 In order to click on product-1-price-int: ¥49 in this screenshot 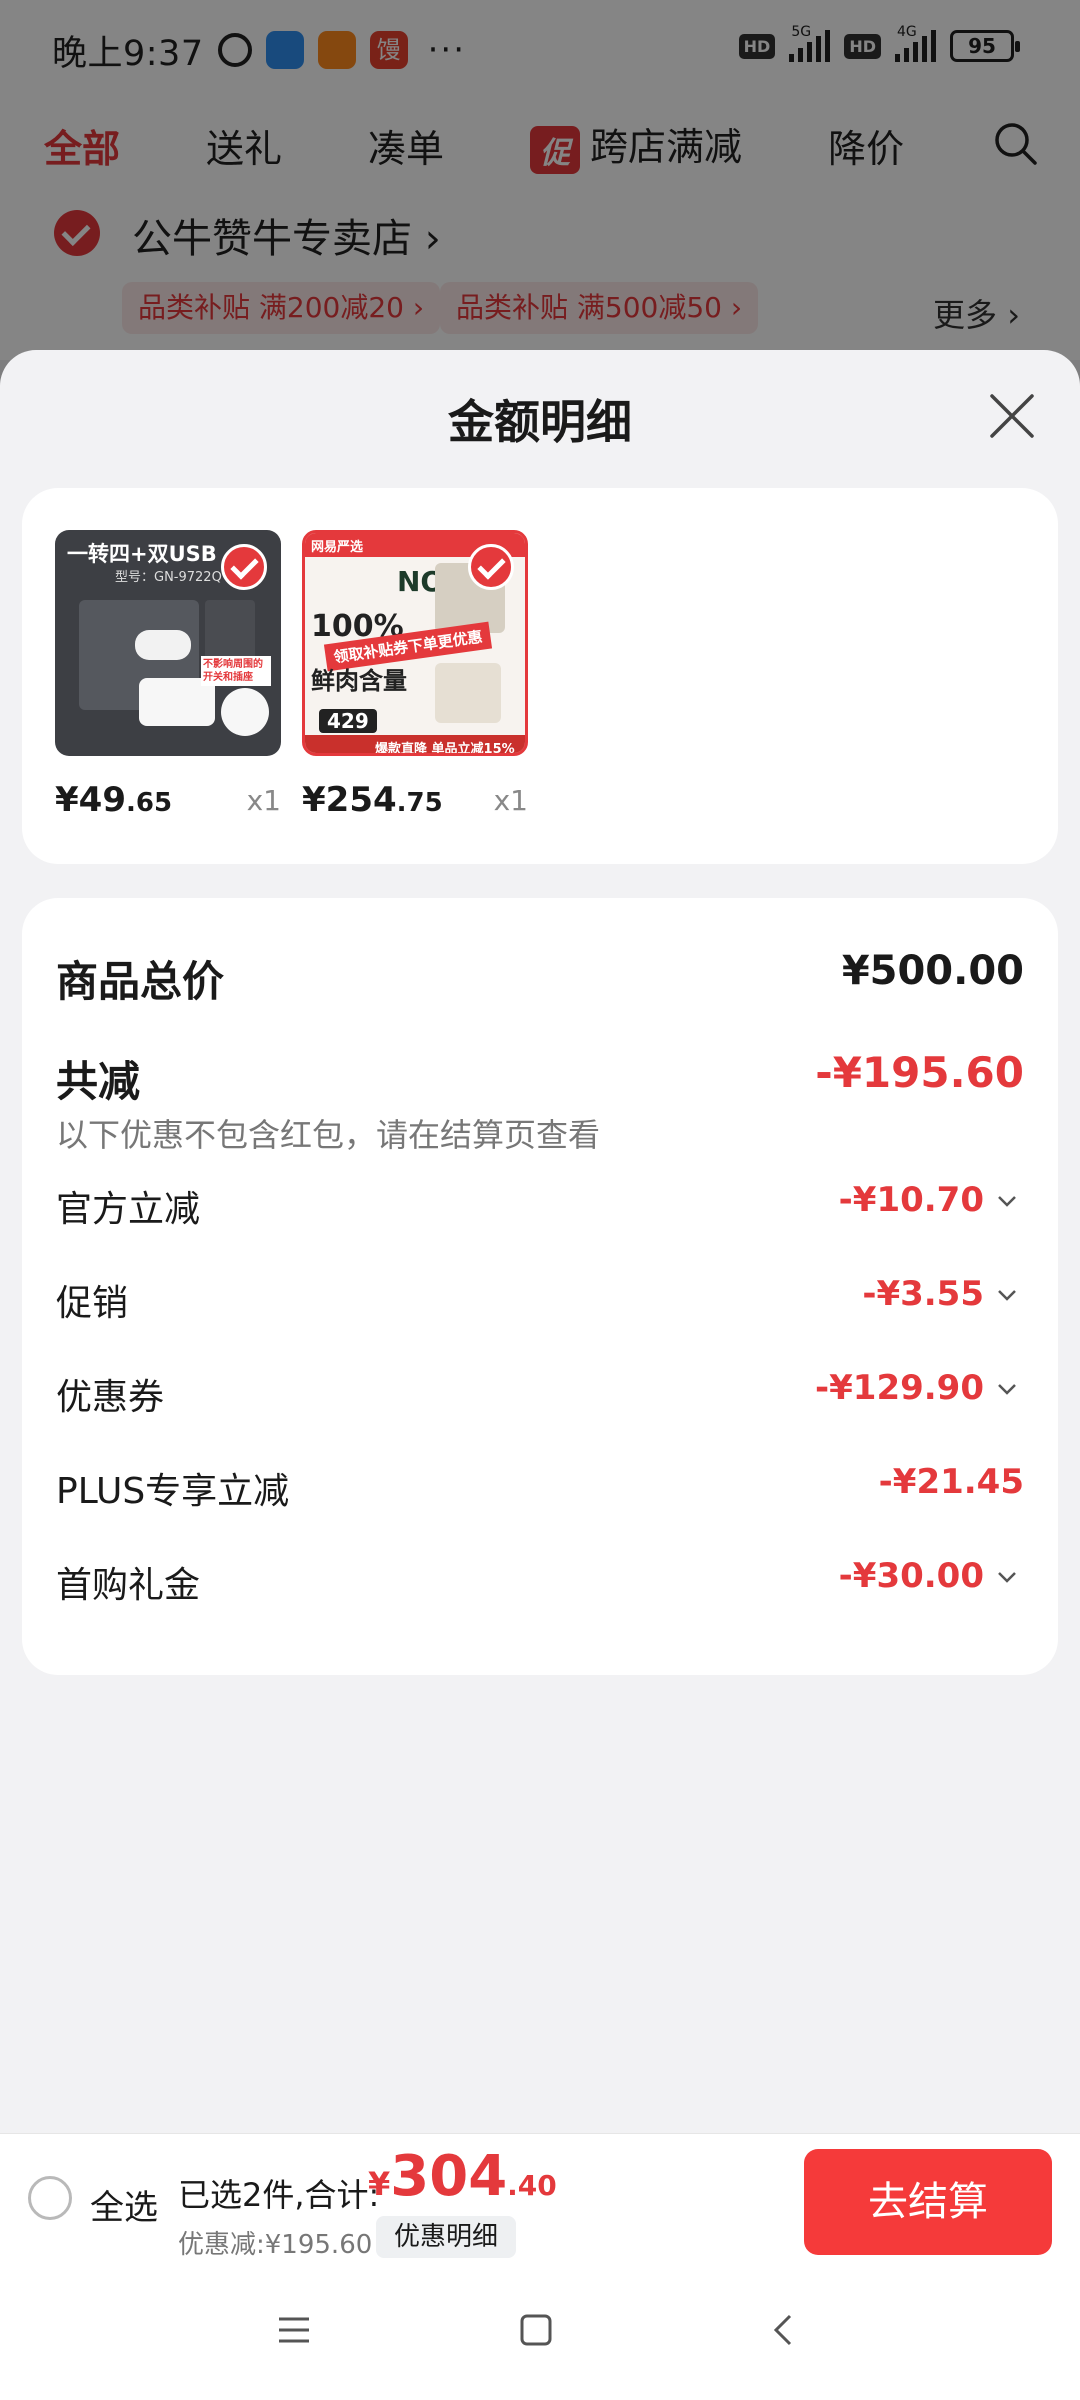, I will do `click(90, 800)`.